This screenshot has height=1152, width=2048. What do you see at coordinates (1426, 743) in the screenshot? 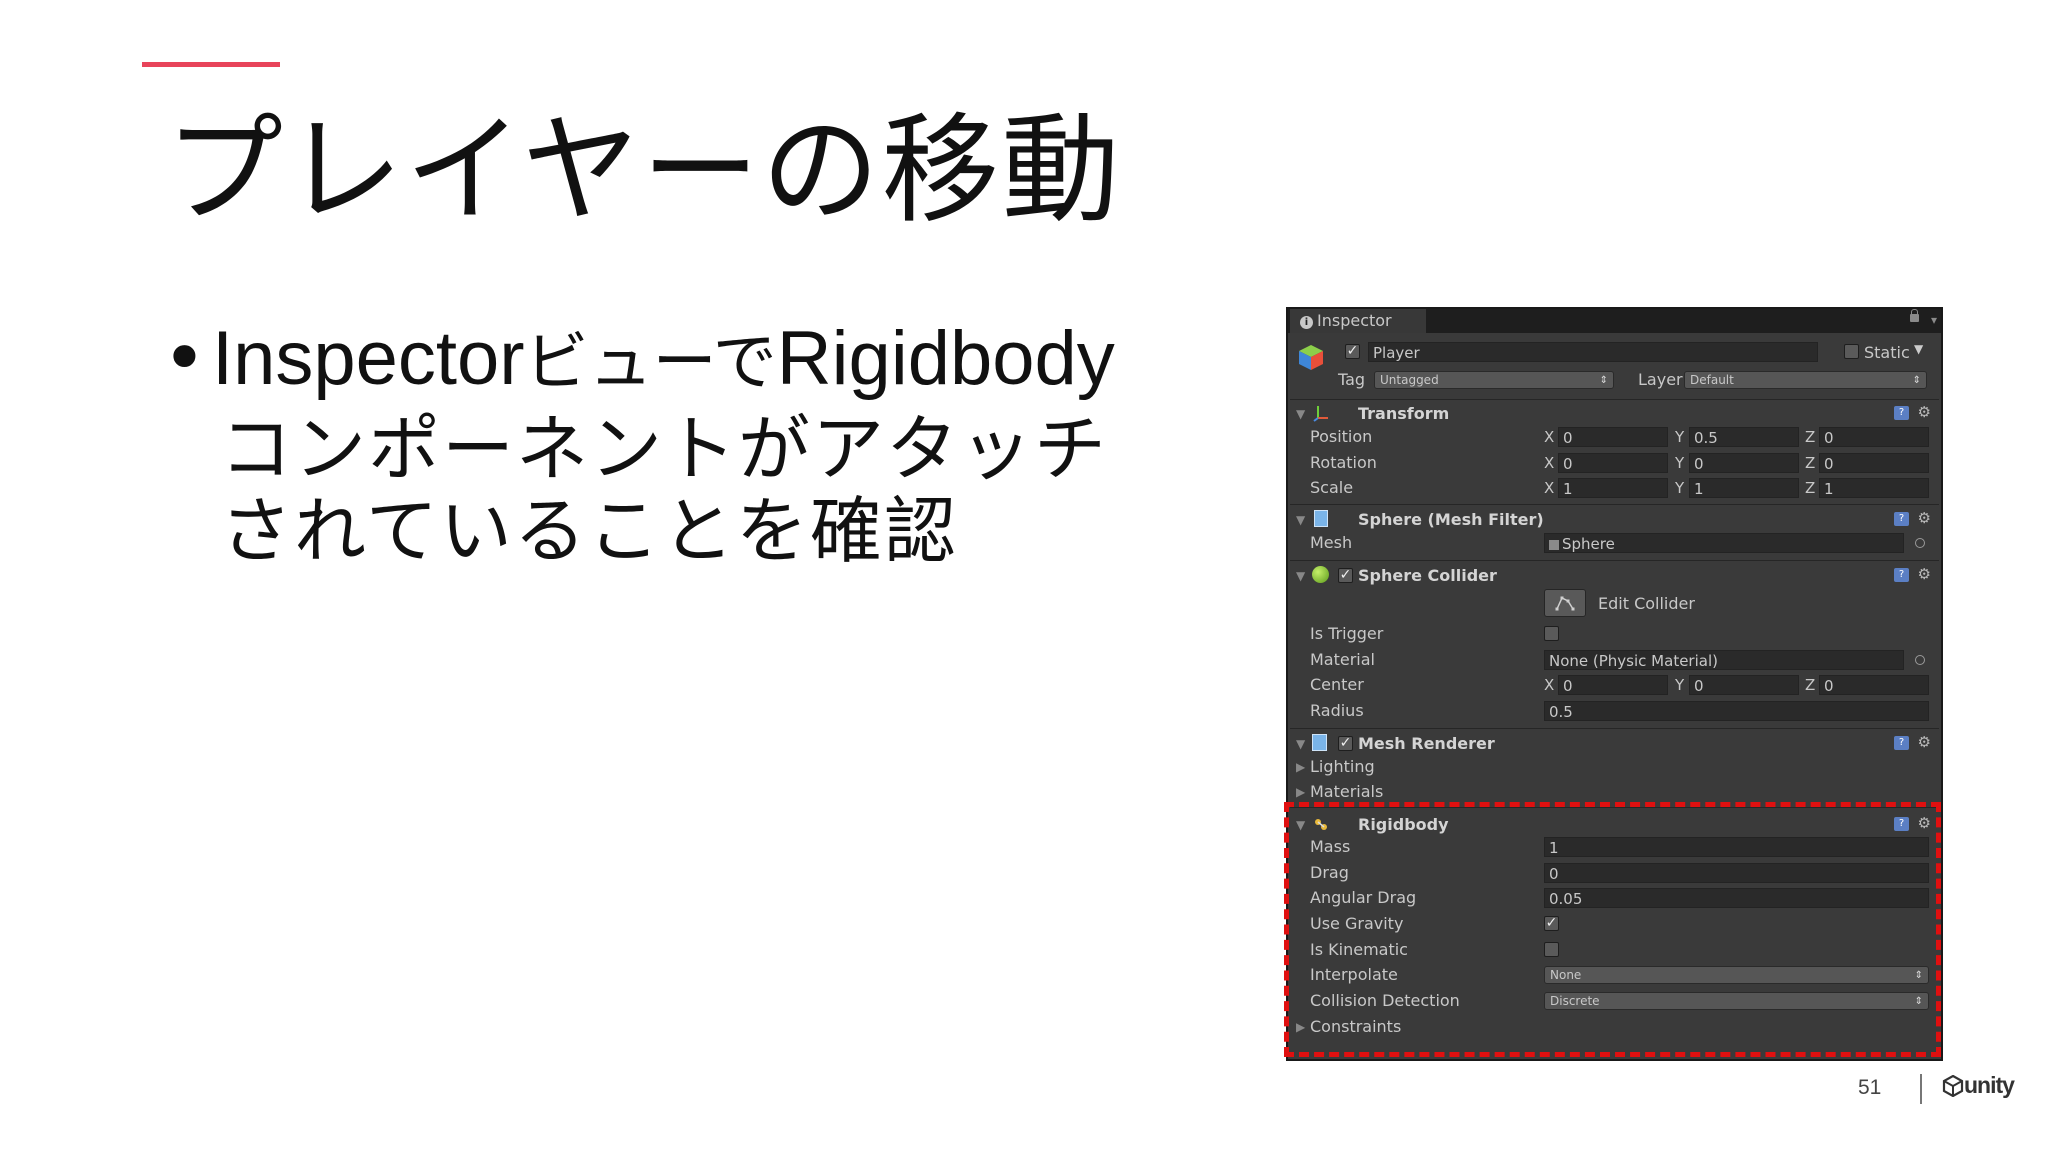
I see `mesh-renderer-title: Mesh Renderer` at bounding box center [1426, 743].